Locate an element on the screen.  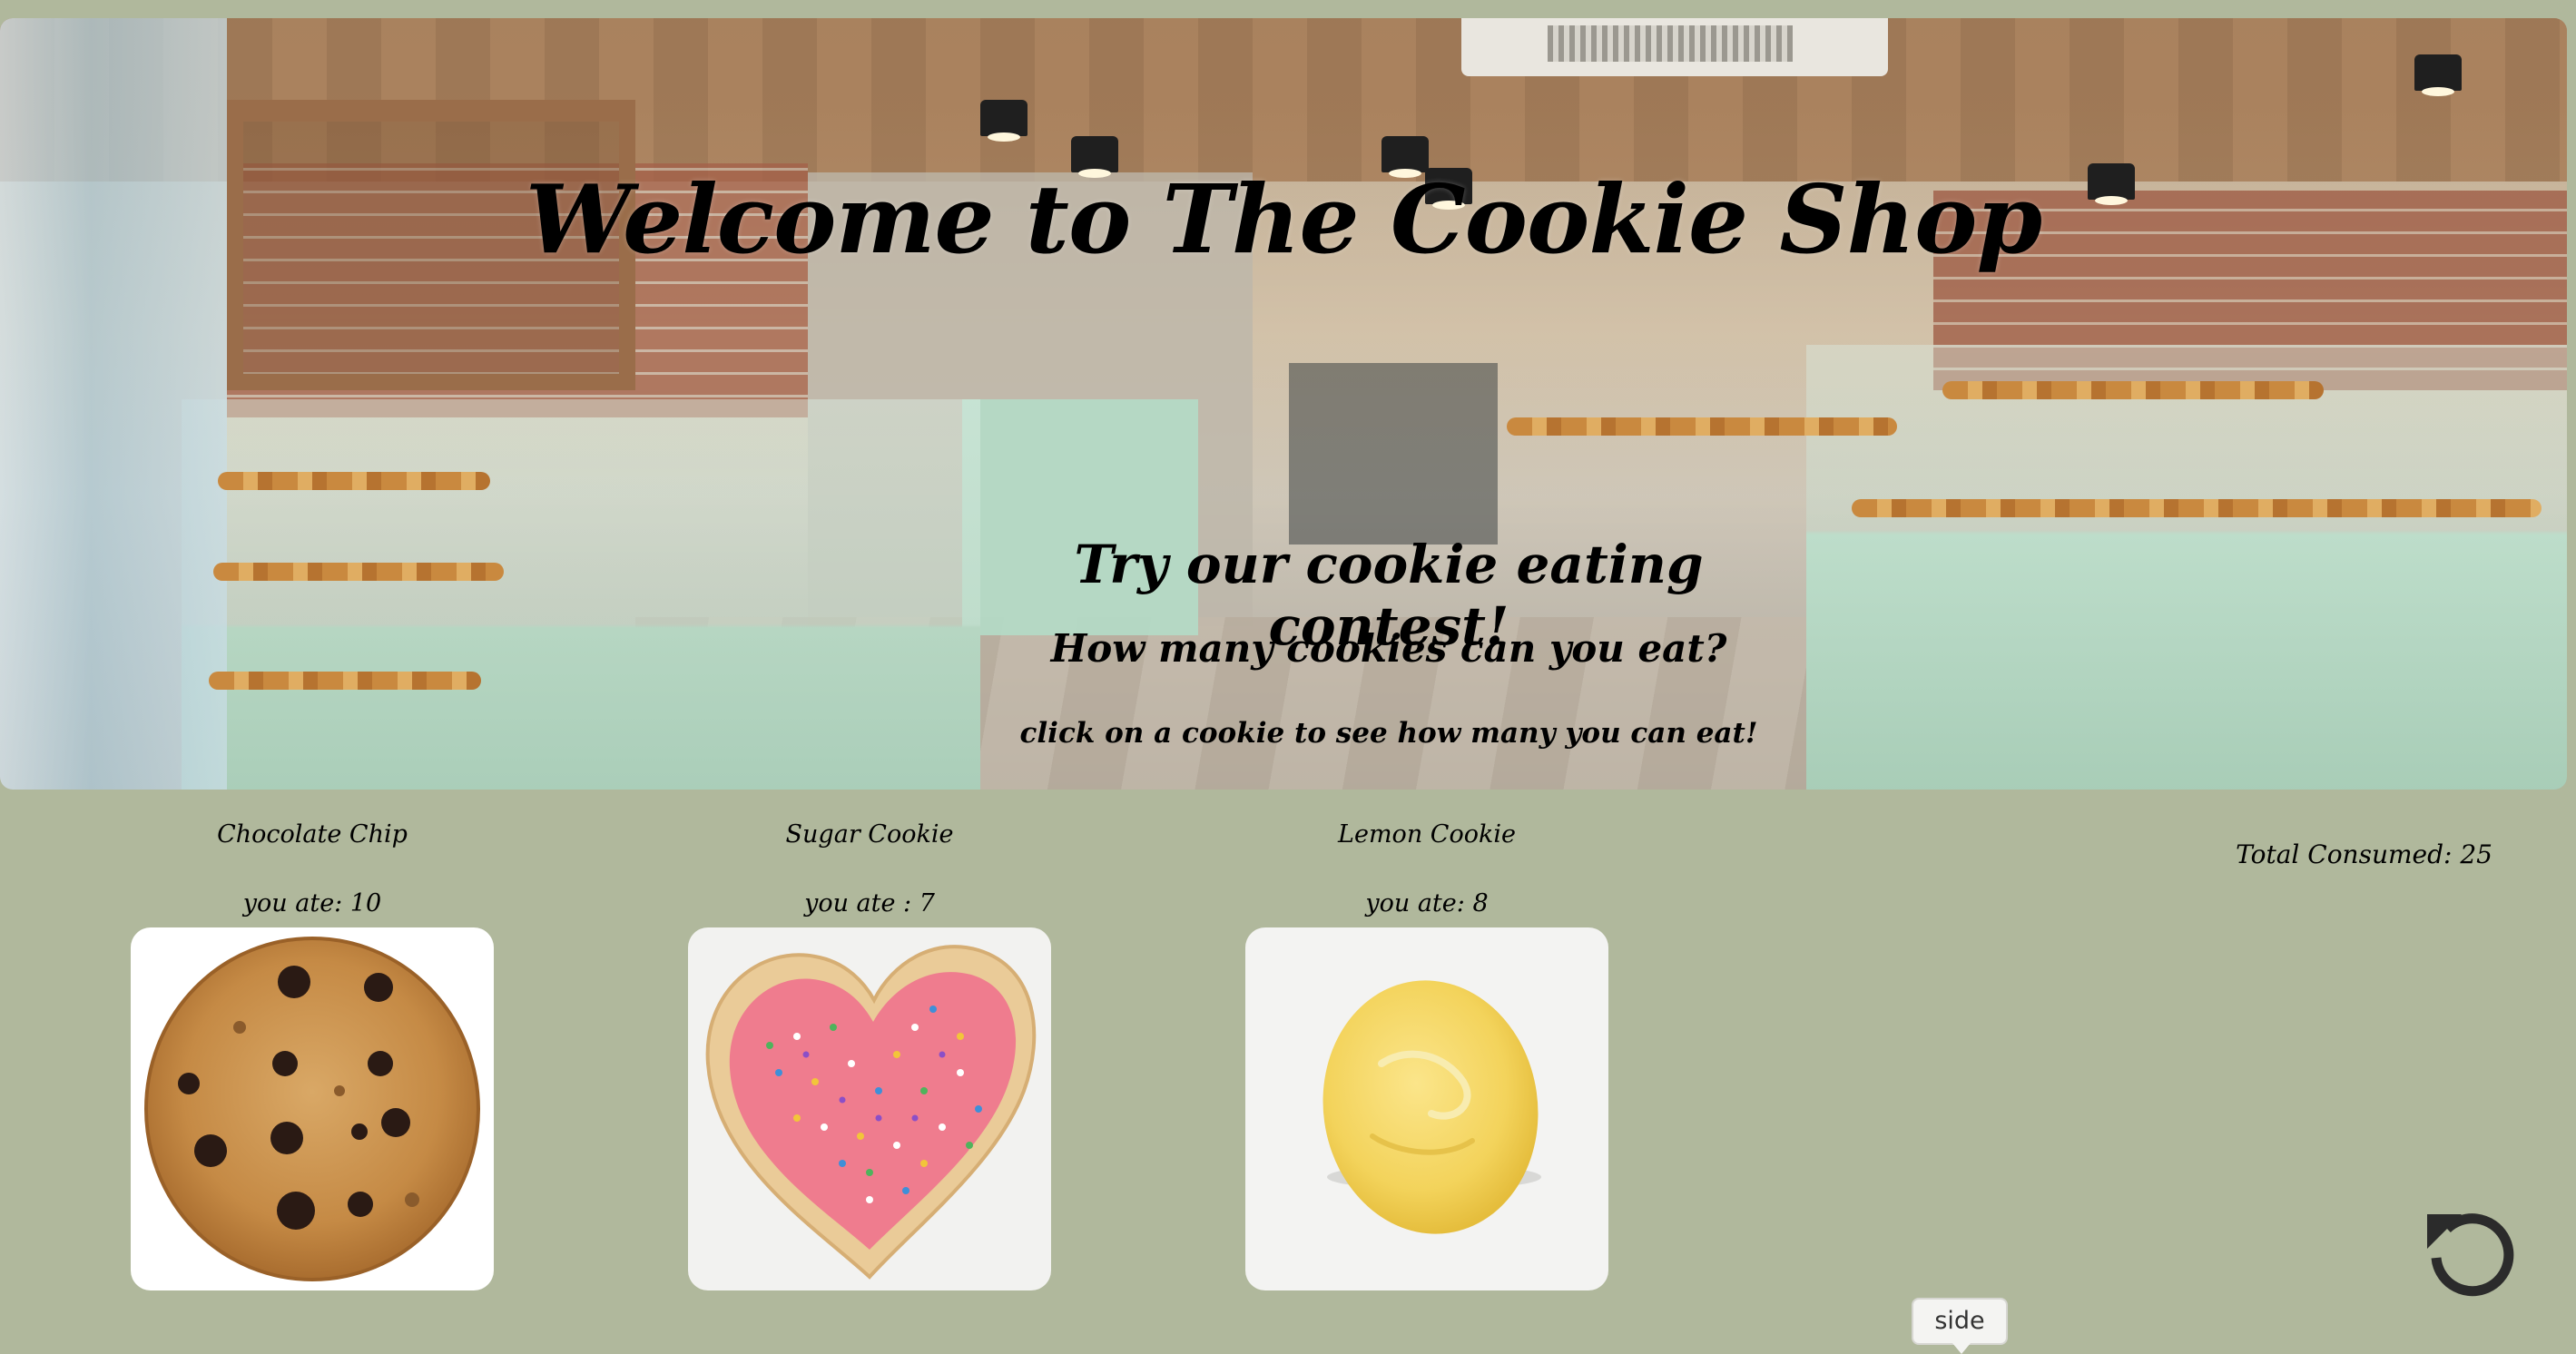
cookie-count: you ate: 8 is located at coordinates (1427, 903).